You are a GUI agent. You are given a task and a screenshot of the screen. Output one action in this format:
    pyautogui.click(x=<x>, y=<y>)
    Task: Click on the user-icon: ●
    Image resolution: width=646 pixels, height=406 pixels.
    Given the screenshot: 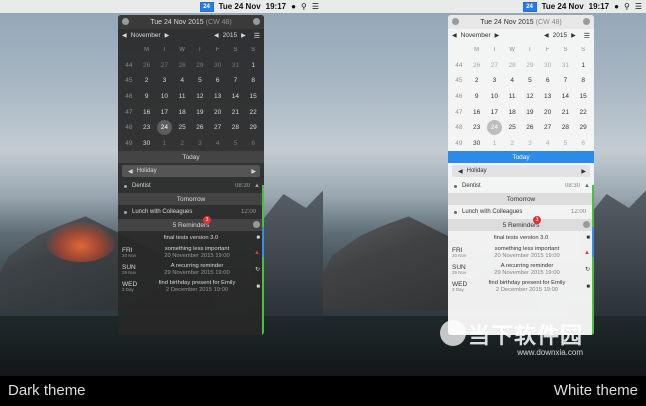 What is the action you would take?
    pyautogui.click(x=293, y=6)
    